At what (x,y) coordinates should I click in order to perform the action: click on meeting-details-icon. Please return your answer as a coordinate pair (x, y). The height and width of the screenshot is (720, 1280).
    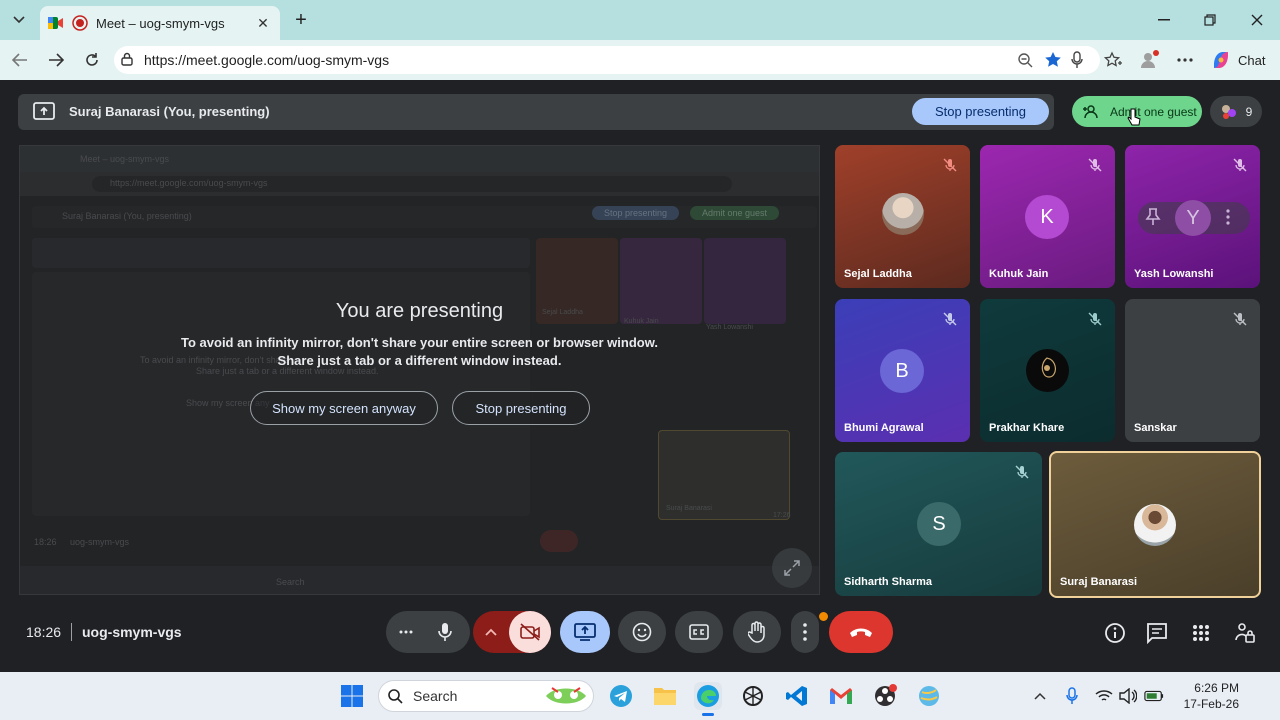
    Looking at the image, I should click on (1115, 633).